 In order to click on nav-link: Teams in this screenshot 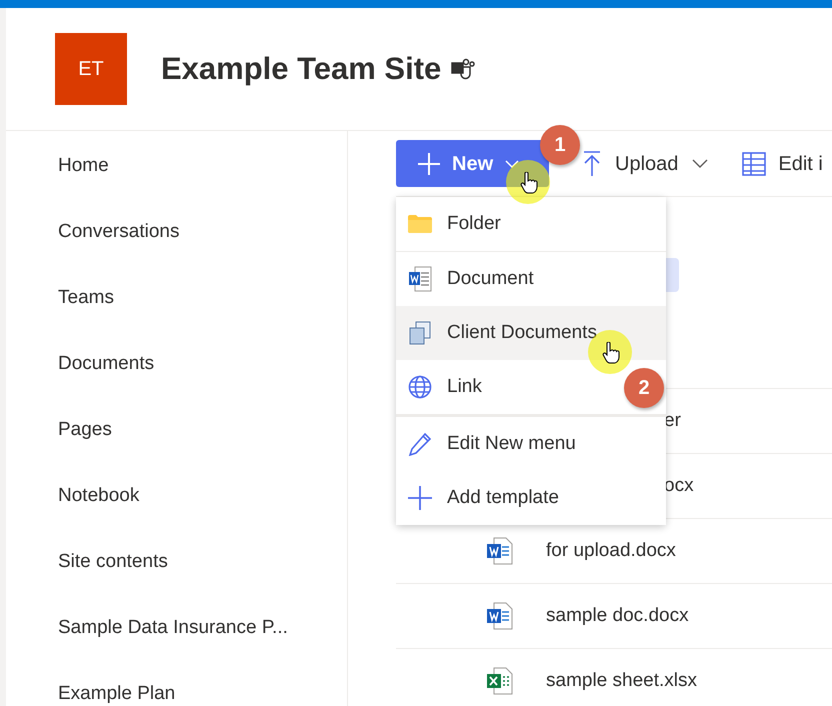, I will do `click(86, 298)`.